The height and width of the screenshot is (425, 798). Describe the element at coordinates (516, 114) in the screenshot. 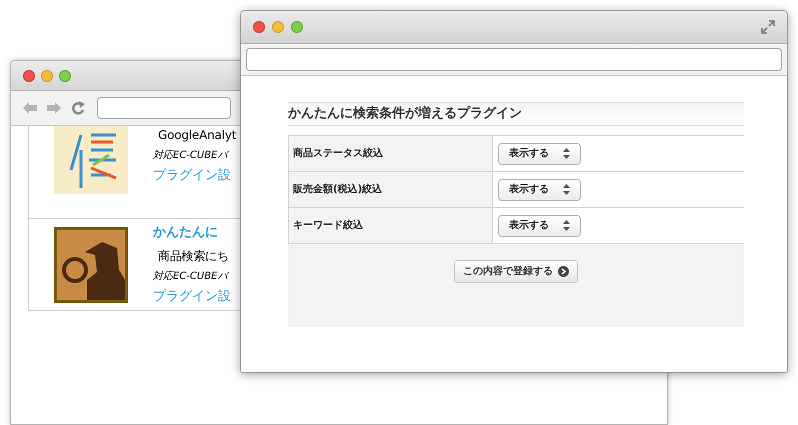

I see `page-heading: かんたんに検索条件が増えるプラグイン` at that location.